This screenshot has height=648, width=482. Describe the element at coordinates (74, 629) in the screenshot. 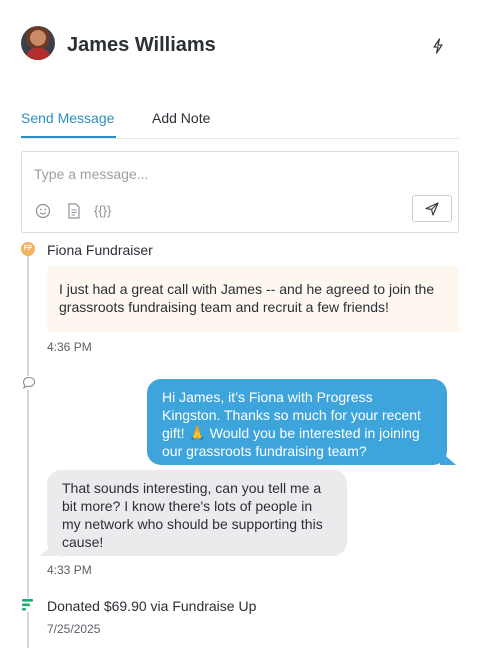

I see `donation-date: 7/25/2025` at that location.